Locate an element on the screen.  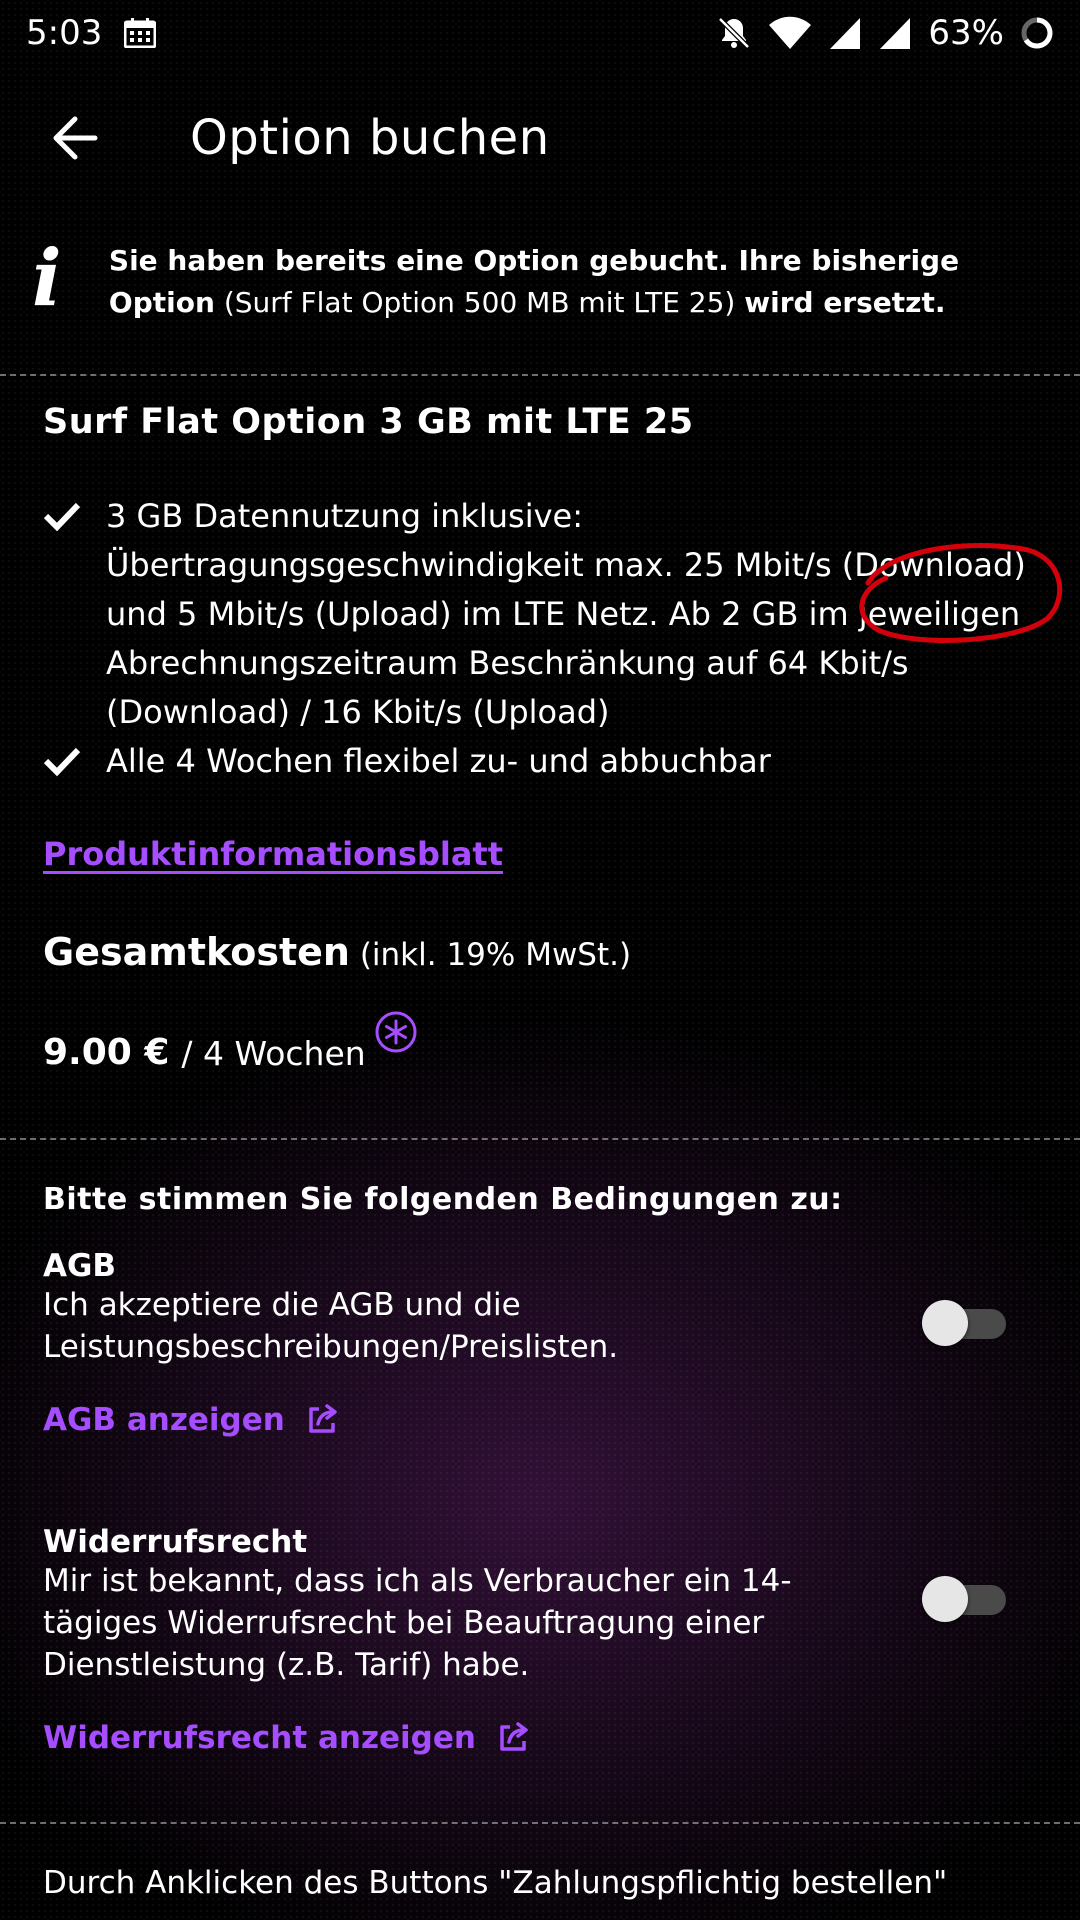
page-title: Option buchen is located at coordinates (370, 138).